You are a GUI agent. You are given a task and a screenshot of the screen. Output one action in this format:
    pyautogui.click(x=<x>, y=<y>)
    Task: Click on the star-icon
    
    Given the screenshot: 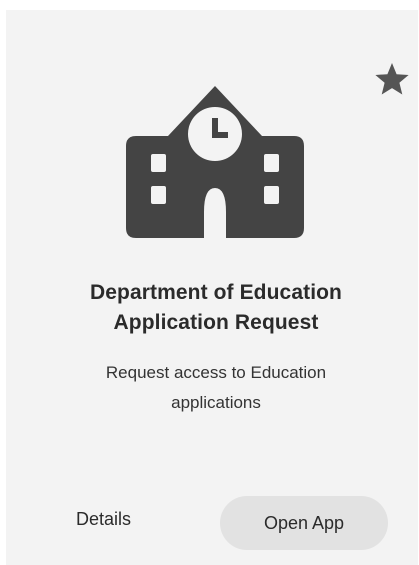 What is the action you would take?
    pyautogui.click(x=392, y=79)
    